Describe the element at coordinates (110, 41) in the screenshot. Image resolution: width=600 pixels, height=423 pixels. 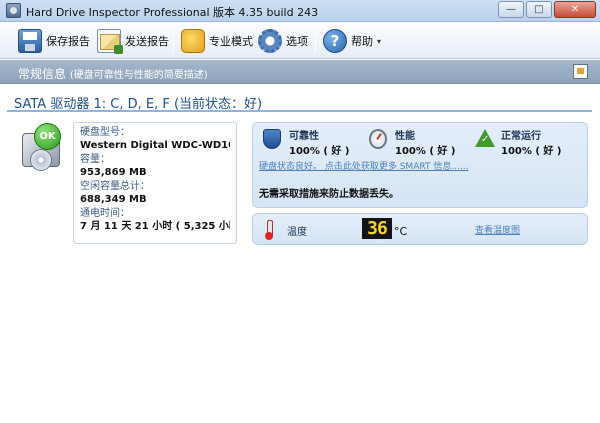
I see `send-report-icon` at that location.